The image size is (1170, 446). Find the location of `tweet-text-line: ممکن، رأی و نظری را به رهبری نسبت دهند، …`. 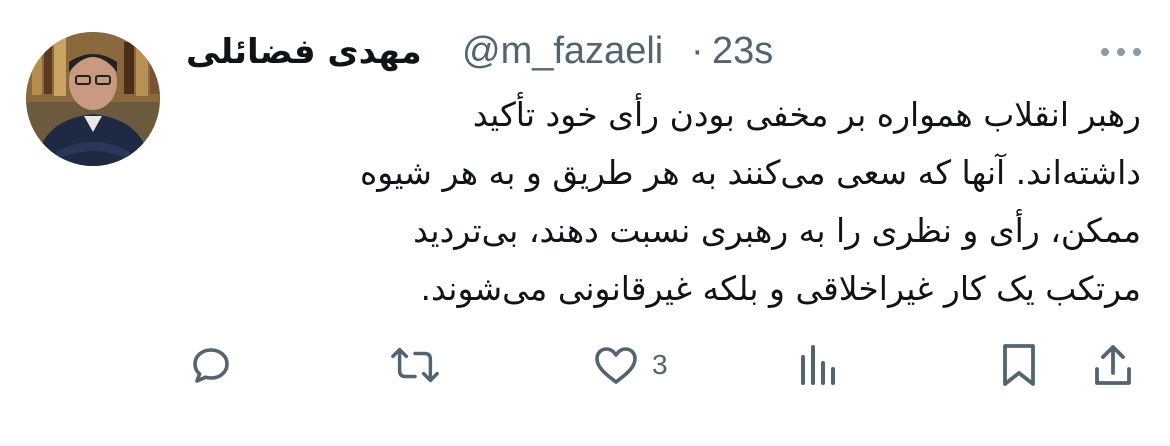

tweet-text-line: ممکن، رأی و نظری را به رهبری نسبت دهند، … is located at coordinates (777, 230).